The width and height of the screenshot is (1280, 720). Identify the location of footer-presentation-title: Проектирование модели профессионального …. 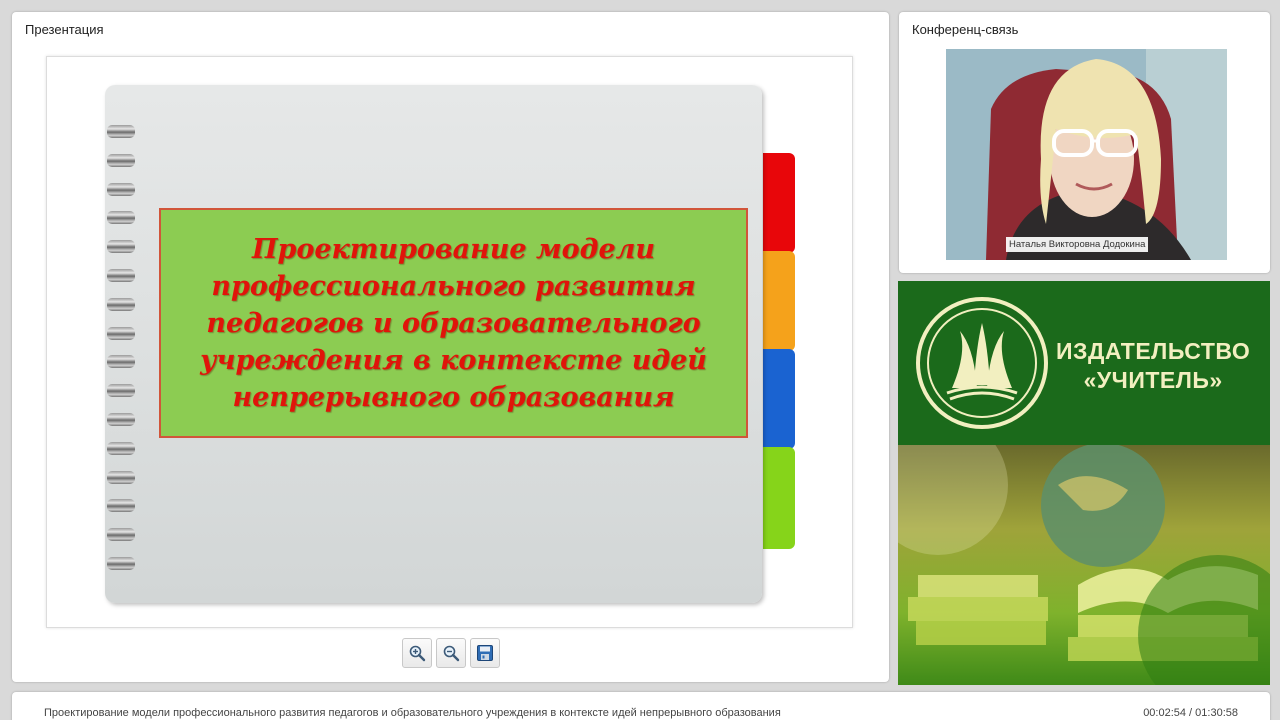
(412, 713).